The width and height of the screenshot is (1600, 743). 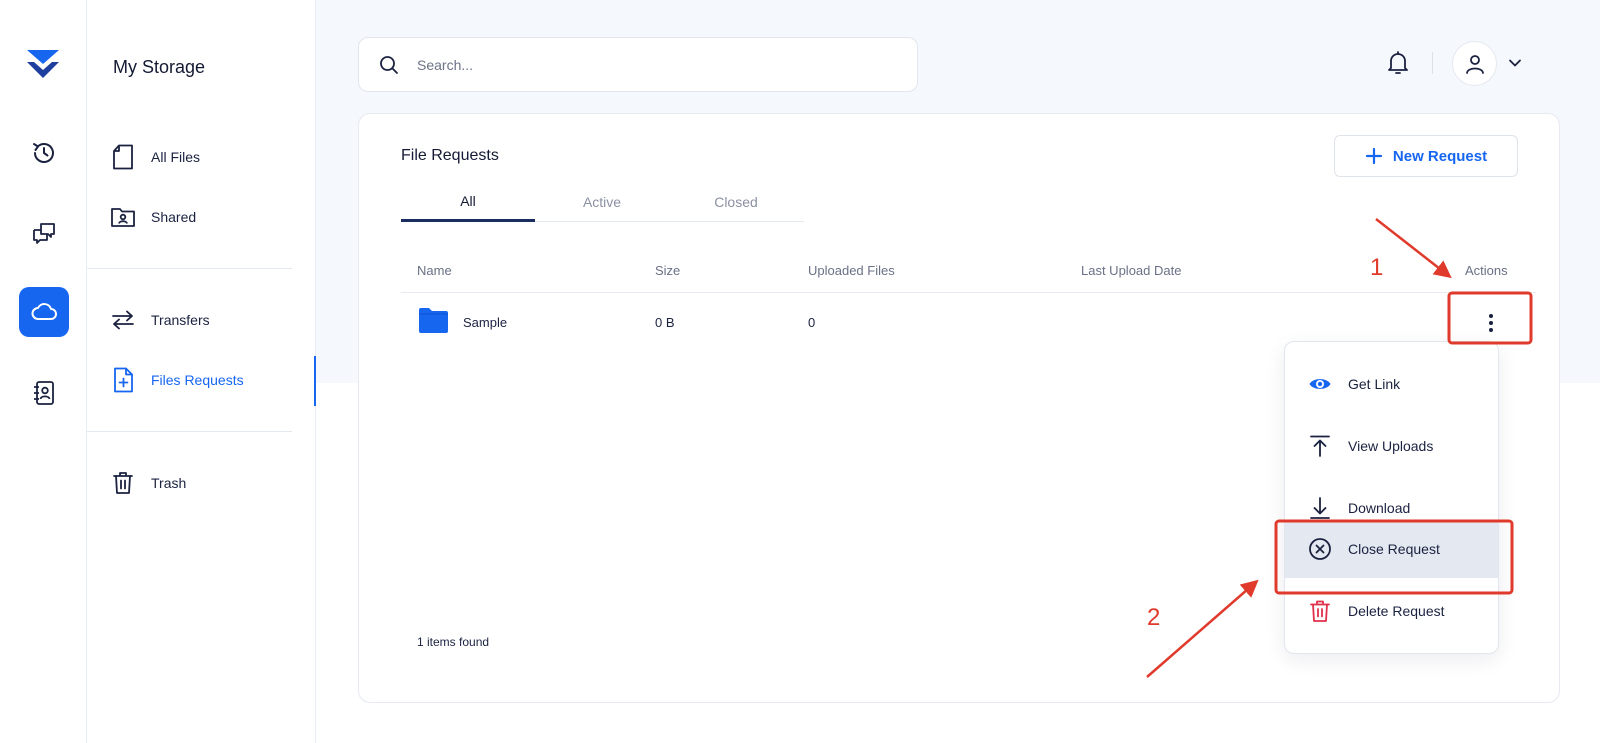 What do you see at coordinates (44, 153) in the screenshot?
I see `history-icon` at bounding box center [44, 153].